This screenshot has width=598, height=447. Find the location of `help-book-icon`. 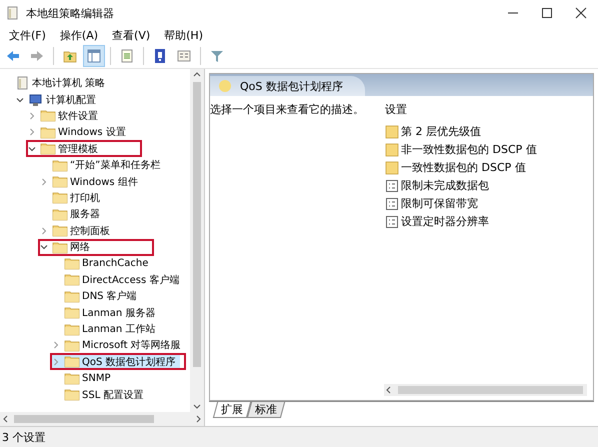

help-book-icon is located at coordinates (160, 56).